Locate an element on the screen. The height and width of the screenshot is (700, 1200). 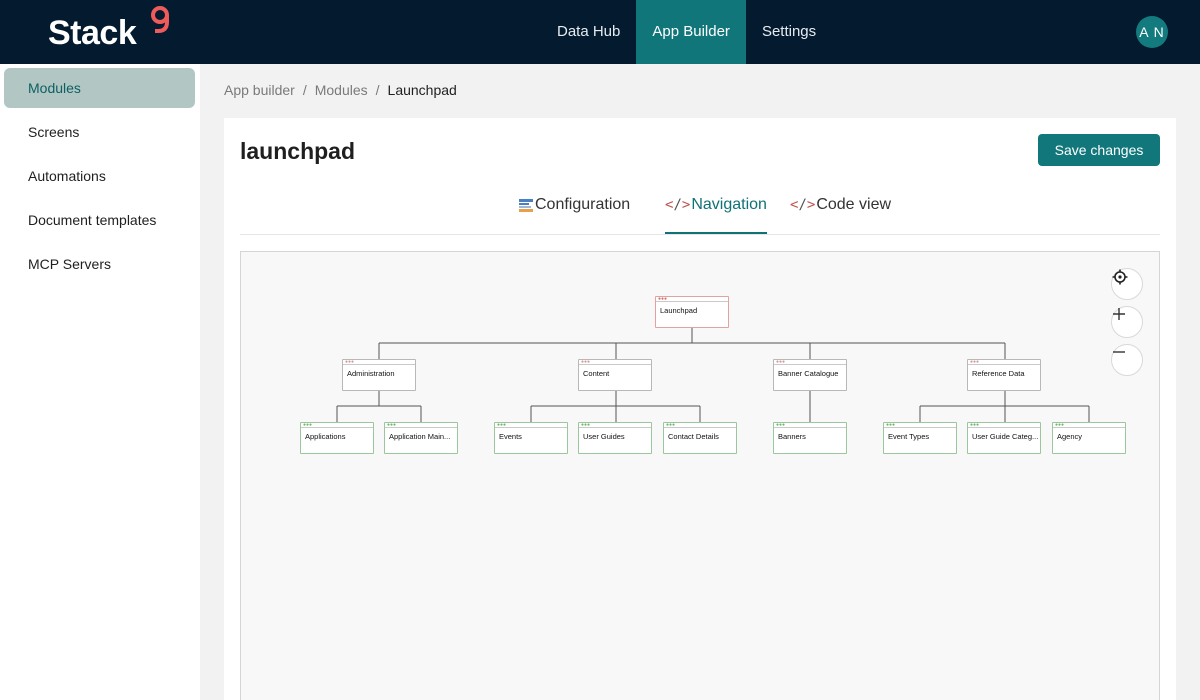
node-label: Reference Data is located at coordinates (998, 373).